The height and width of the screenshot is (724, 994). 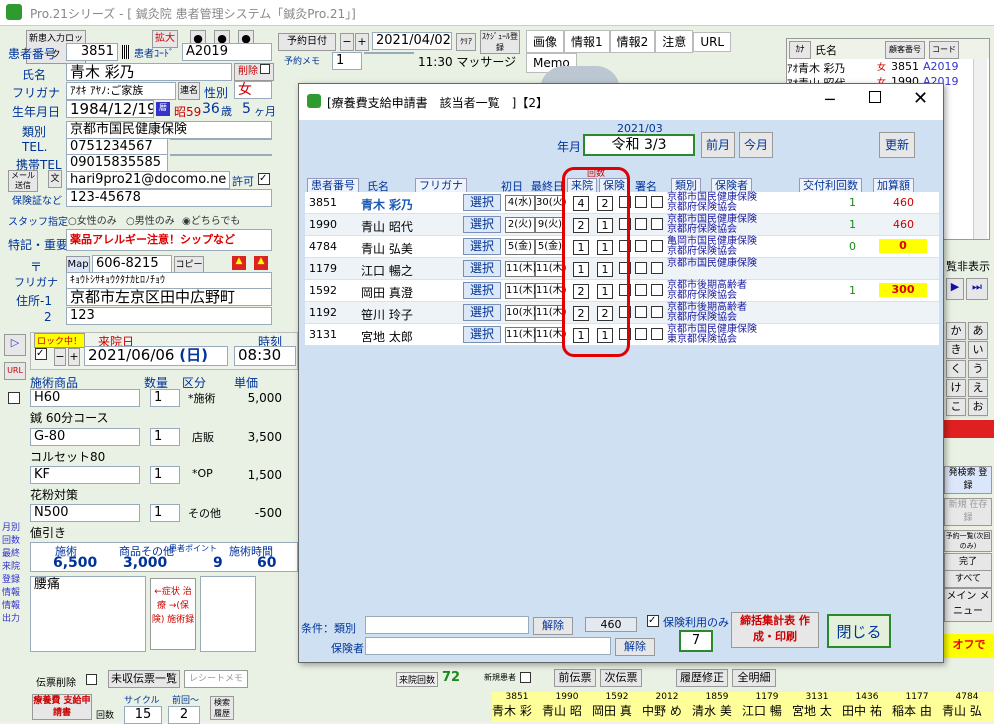 I want to click on summary-print-button: 締括集計表 作成・印刷, so click(x=775, y=630).